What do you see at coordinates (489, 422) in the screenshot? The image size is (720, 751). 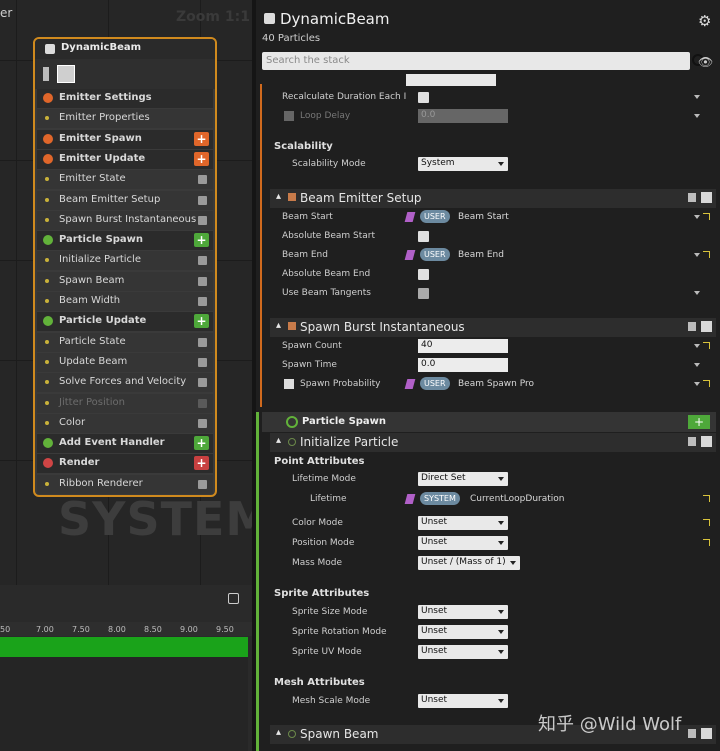 I see `section-header-particle-spawn: Particle Spawn +` at bounding box center [489, 422].